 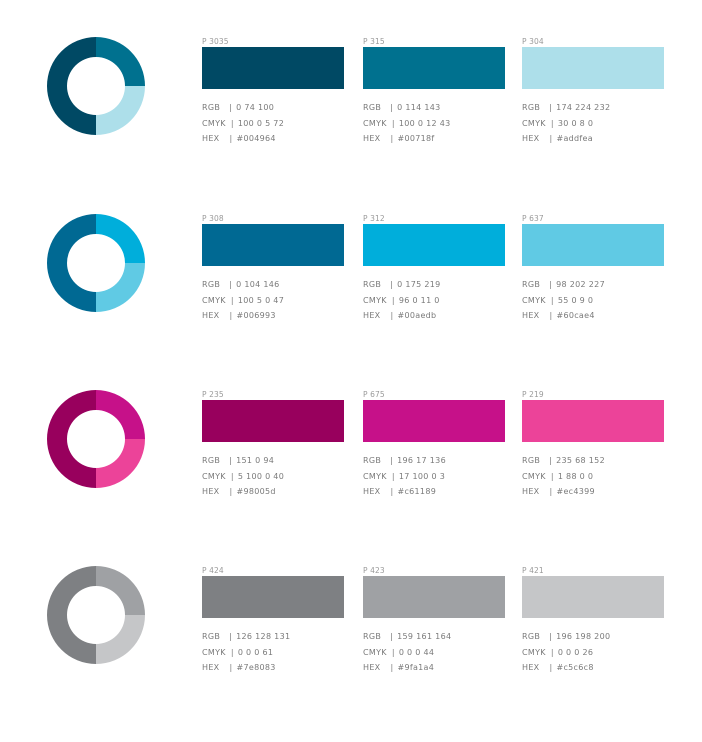 What do you see at coordinates (374, 394) in the screenshot?
I see `pantone-code: P 675` at bounding box center [374, 394].